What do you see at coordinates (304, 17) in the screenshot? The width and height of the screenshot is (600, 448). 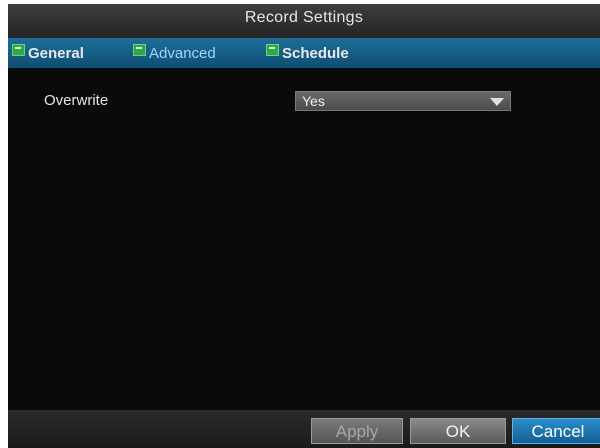 I see `dialog-title: Record Settings` at bounding box center [304, 17].